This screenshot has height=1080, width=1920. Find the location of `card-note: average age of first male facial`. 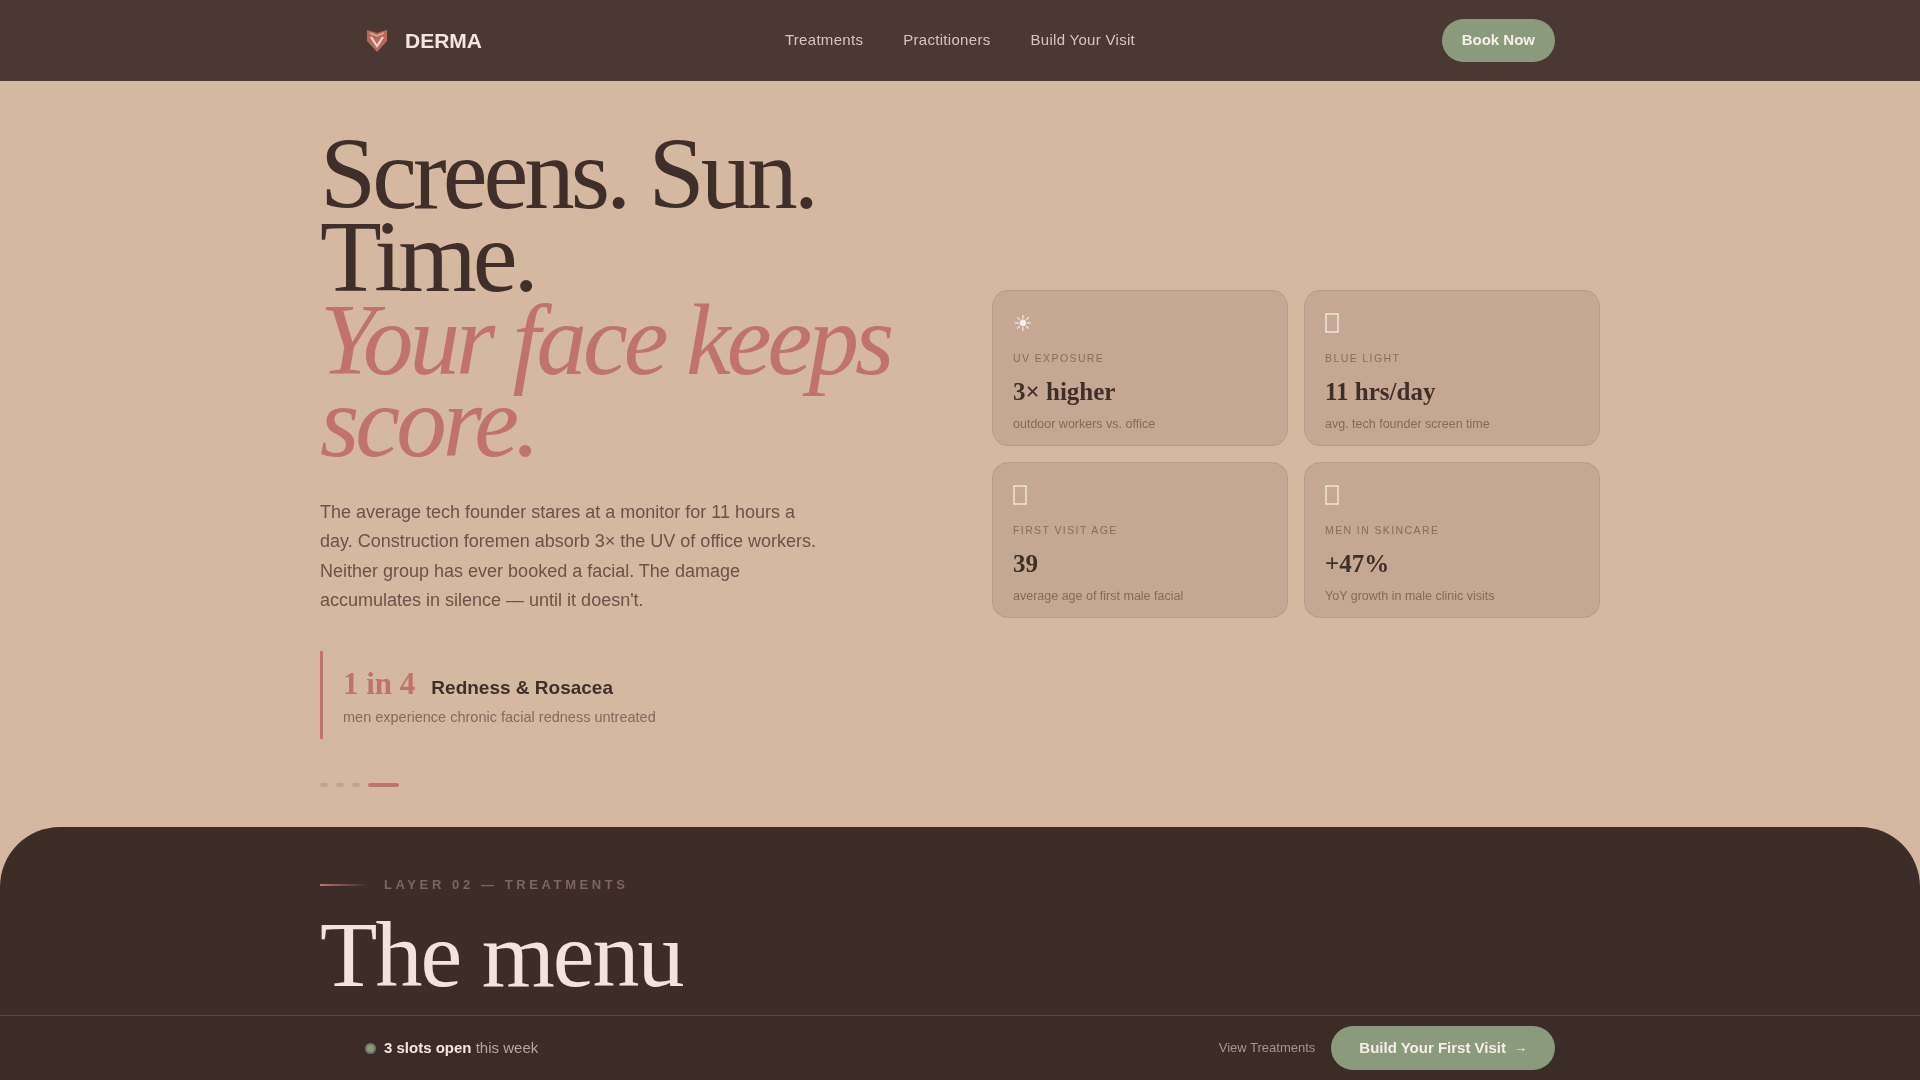

card-note: average age of first male facial is located at coordinates (1098, 596).